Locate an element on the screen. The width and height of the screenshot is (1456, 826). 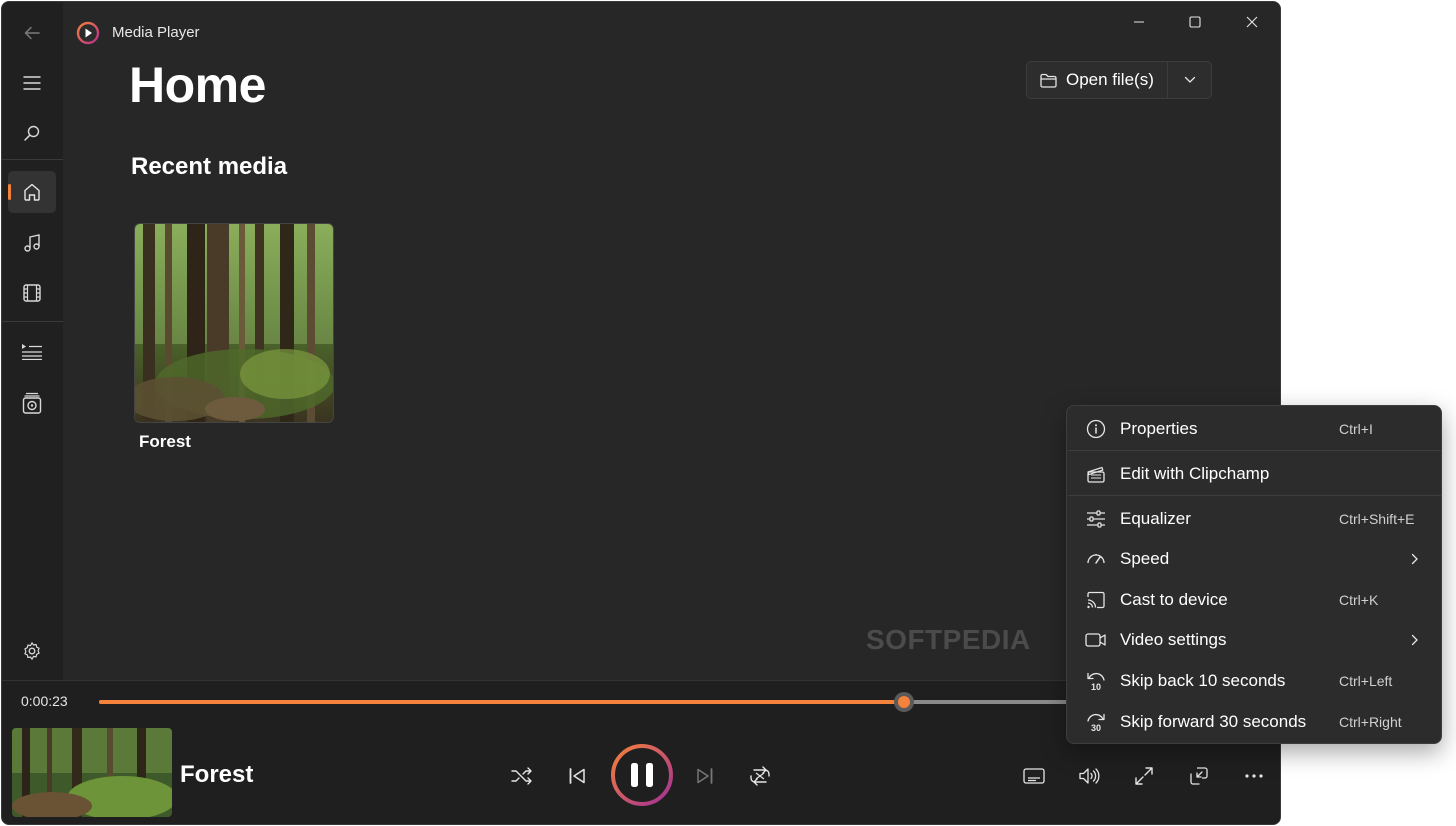
svg-text: 30 is located at coordinates (1096, 728).